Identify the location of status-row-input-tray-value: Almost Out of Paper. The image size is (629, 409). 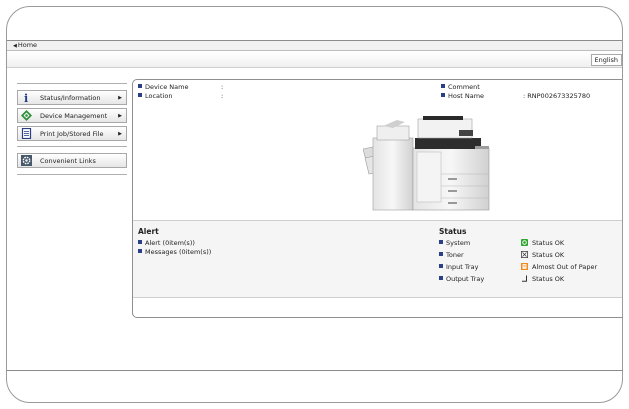
(559, 267).